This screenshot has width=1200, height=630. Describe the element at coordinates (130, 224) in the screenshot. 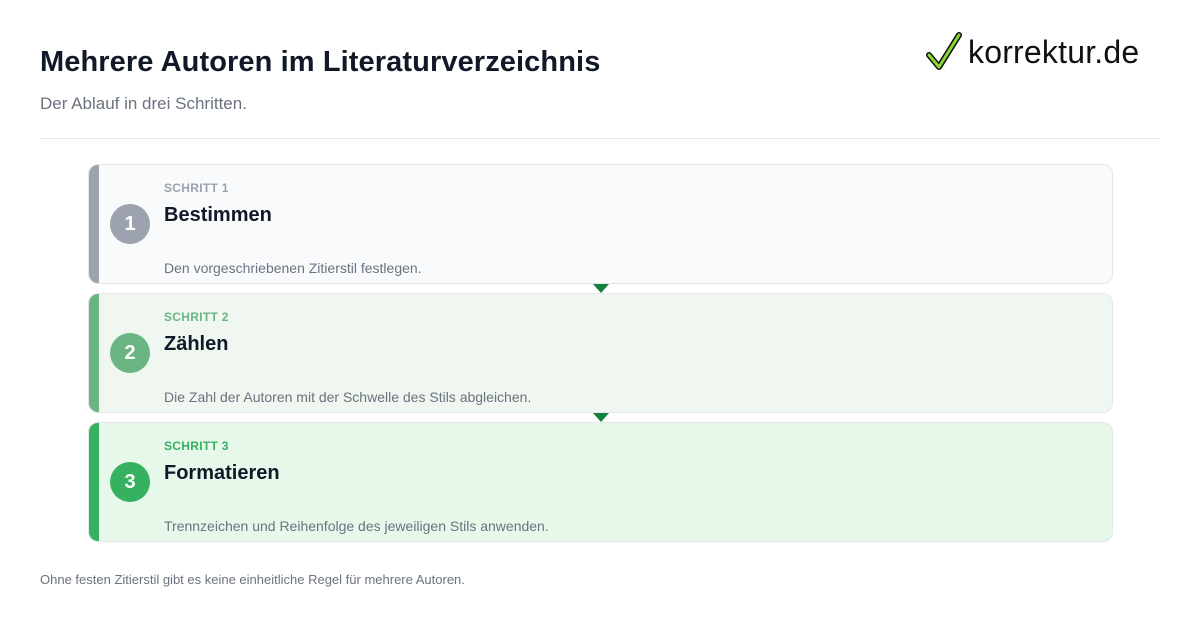

I see `step-number-badge: 1` at that location.